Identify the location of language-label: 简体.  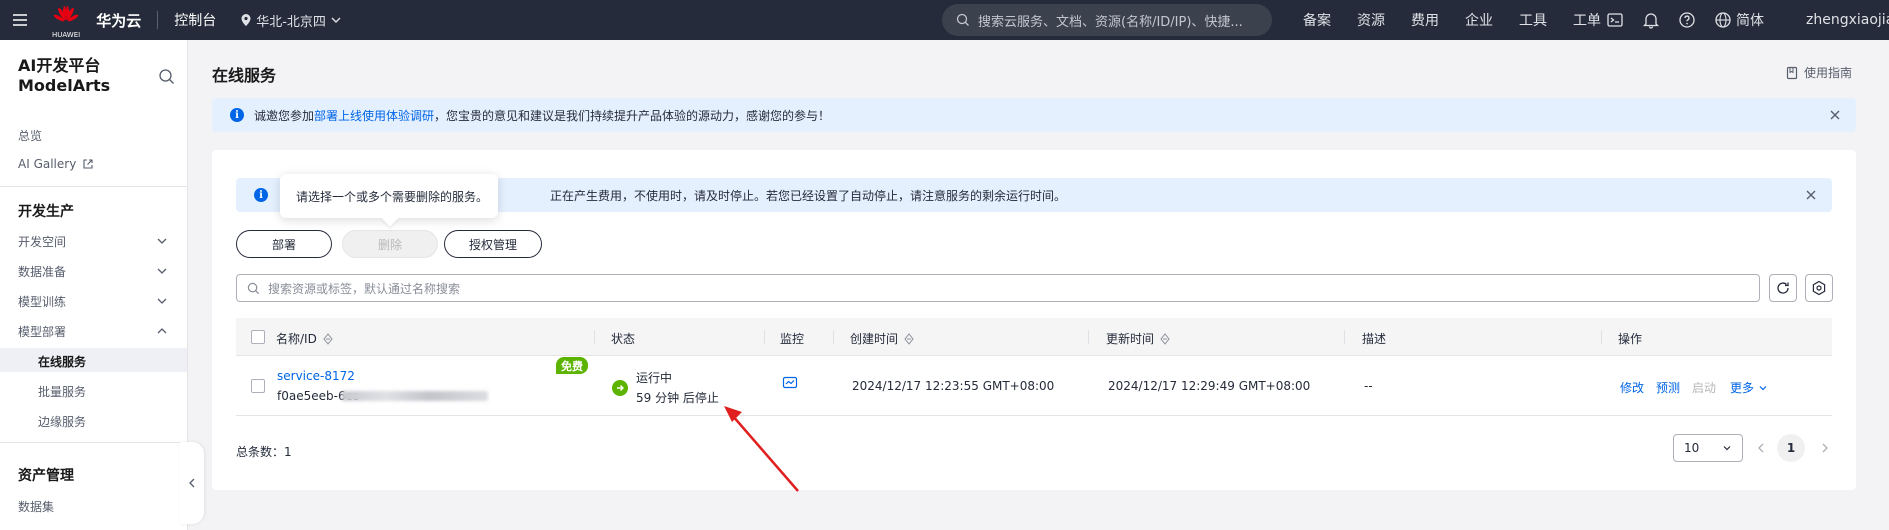
(1750, 21).